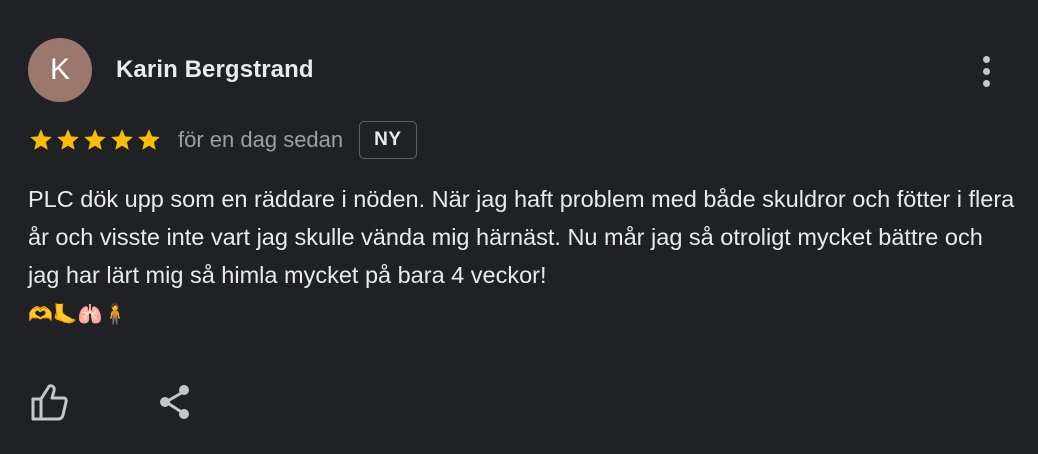  What do you see at coordinates (986, 59) in the screenshot?
I see `more-vert-icon` at bounding box center [986, 59].